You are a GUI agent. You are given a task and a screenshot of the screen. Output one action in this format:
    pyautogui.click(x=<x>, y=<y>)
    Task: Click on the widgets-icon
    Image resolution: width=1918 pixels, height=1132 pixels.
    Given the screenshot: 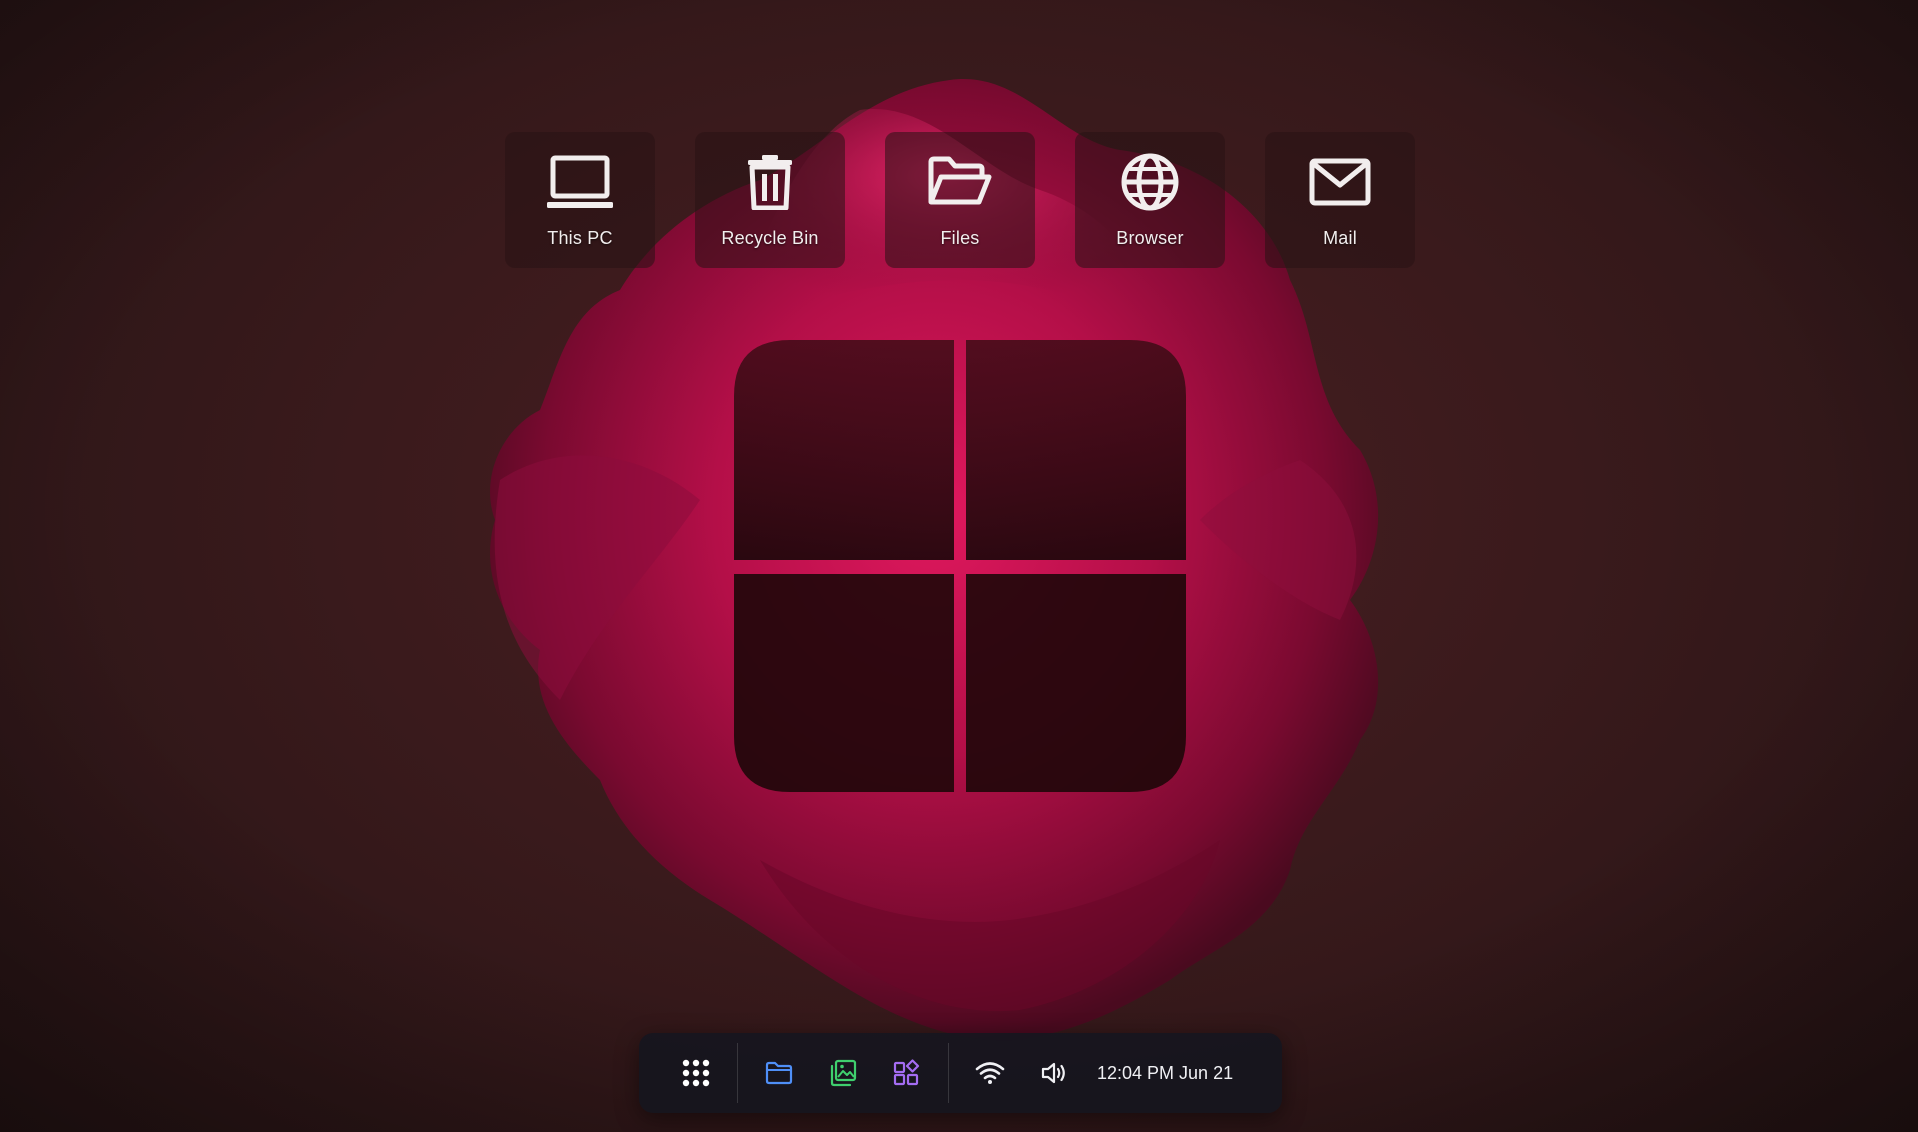 What is the action you would take?
    pyautogui.click(x=906, y=1072)
    